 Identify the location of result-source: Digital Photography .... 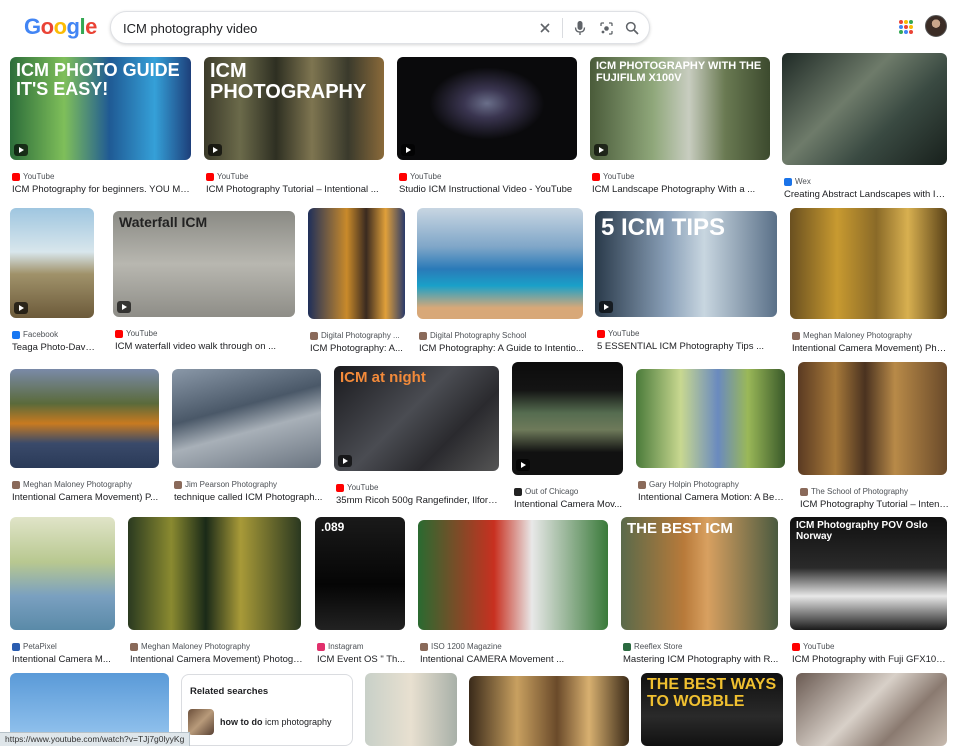
(358, 335).